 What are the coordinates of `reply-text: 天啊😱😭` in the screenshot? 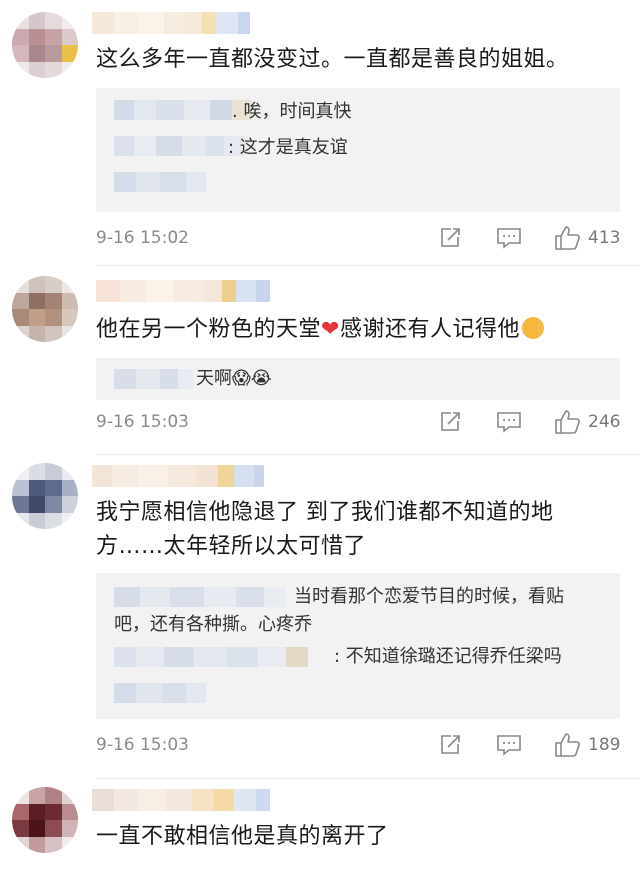 It's located at (234, 378).